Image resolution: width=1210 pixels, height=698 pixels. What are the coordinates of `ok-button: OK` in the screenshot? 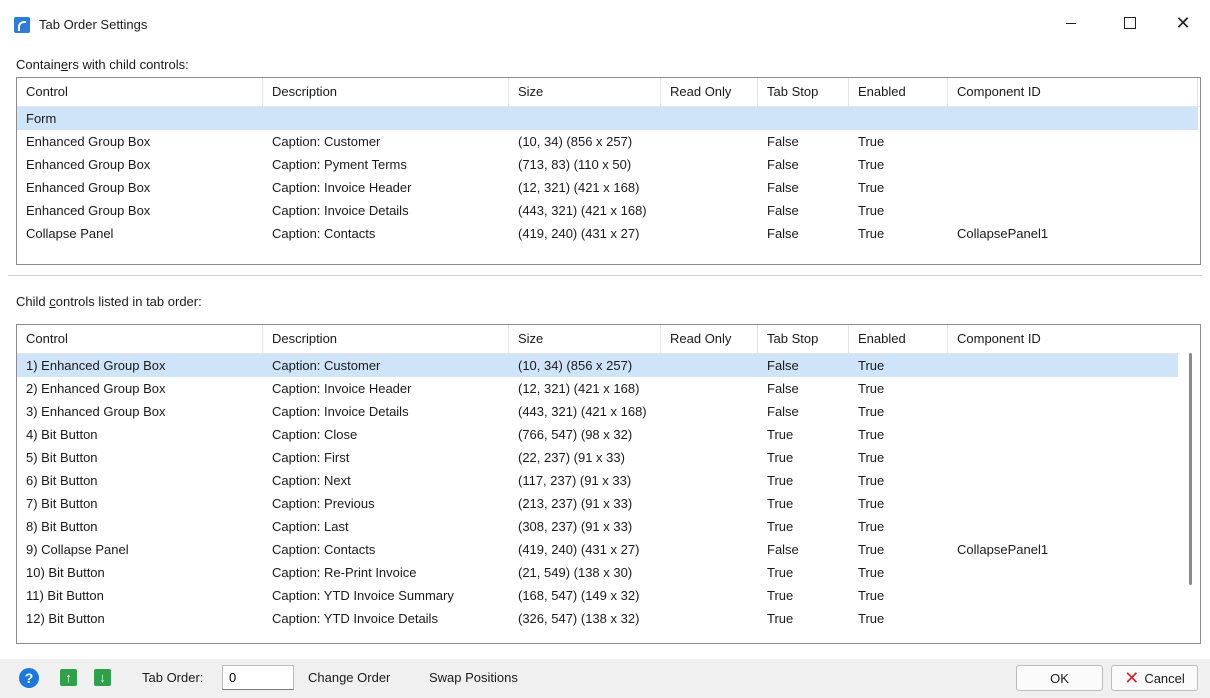 It's located at (1059, 678).